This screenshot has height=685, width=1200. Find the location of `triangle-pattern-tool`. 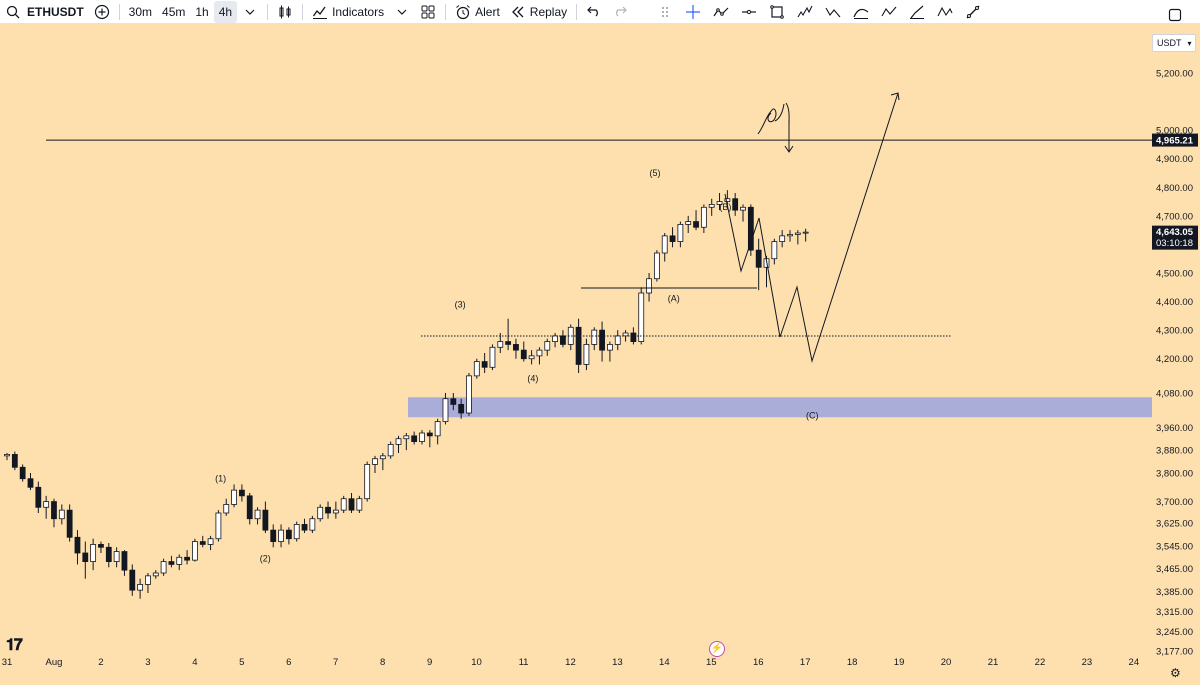

triangle-pattern-tool is located at coordinates (945, 12).